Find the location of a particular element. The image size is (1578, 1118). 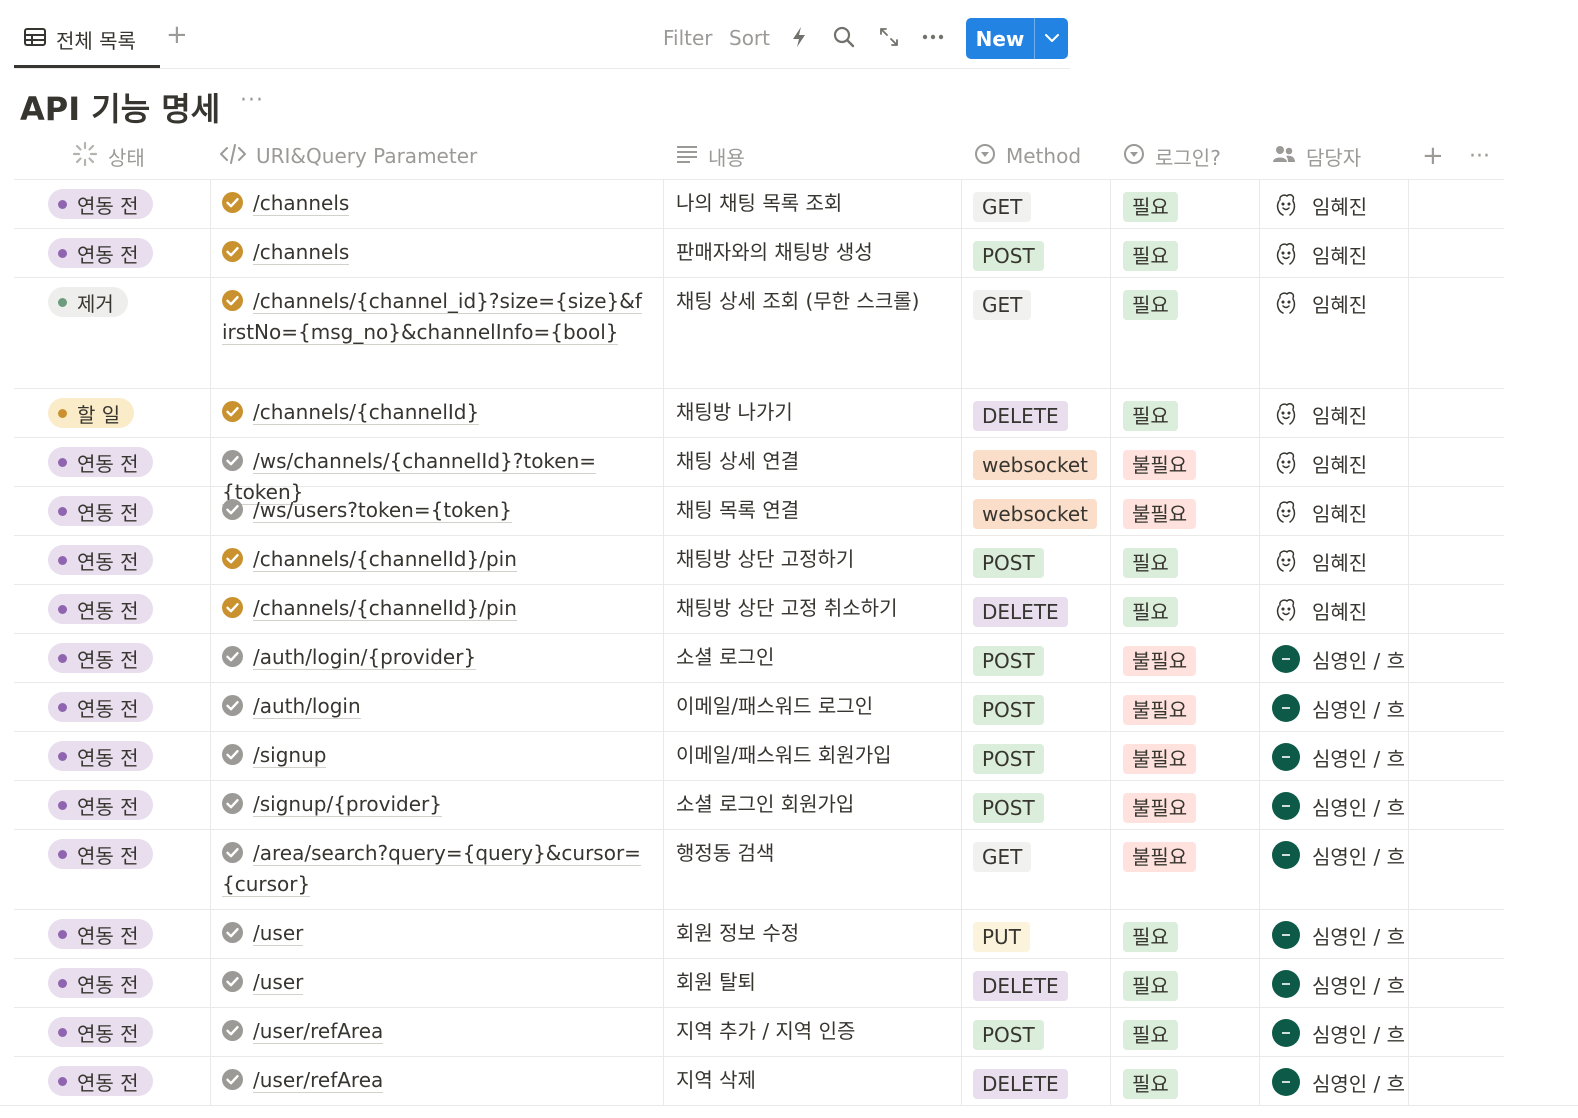

uri-cell: /channels/{channelId}/pin is located at coordinates (434, 608).